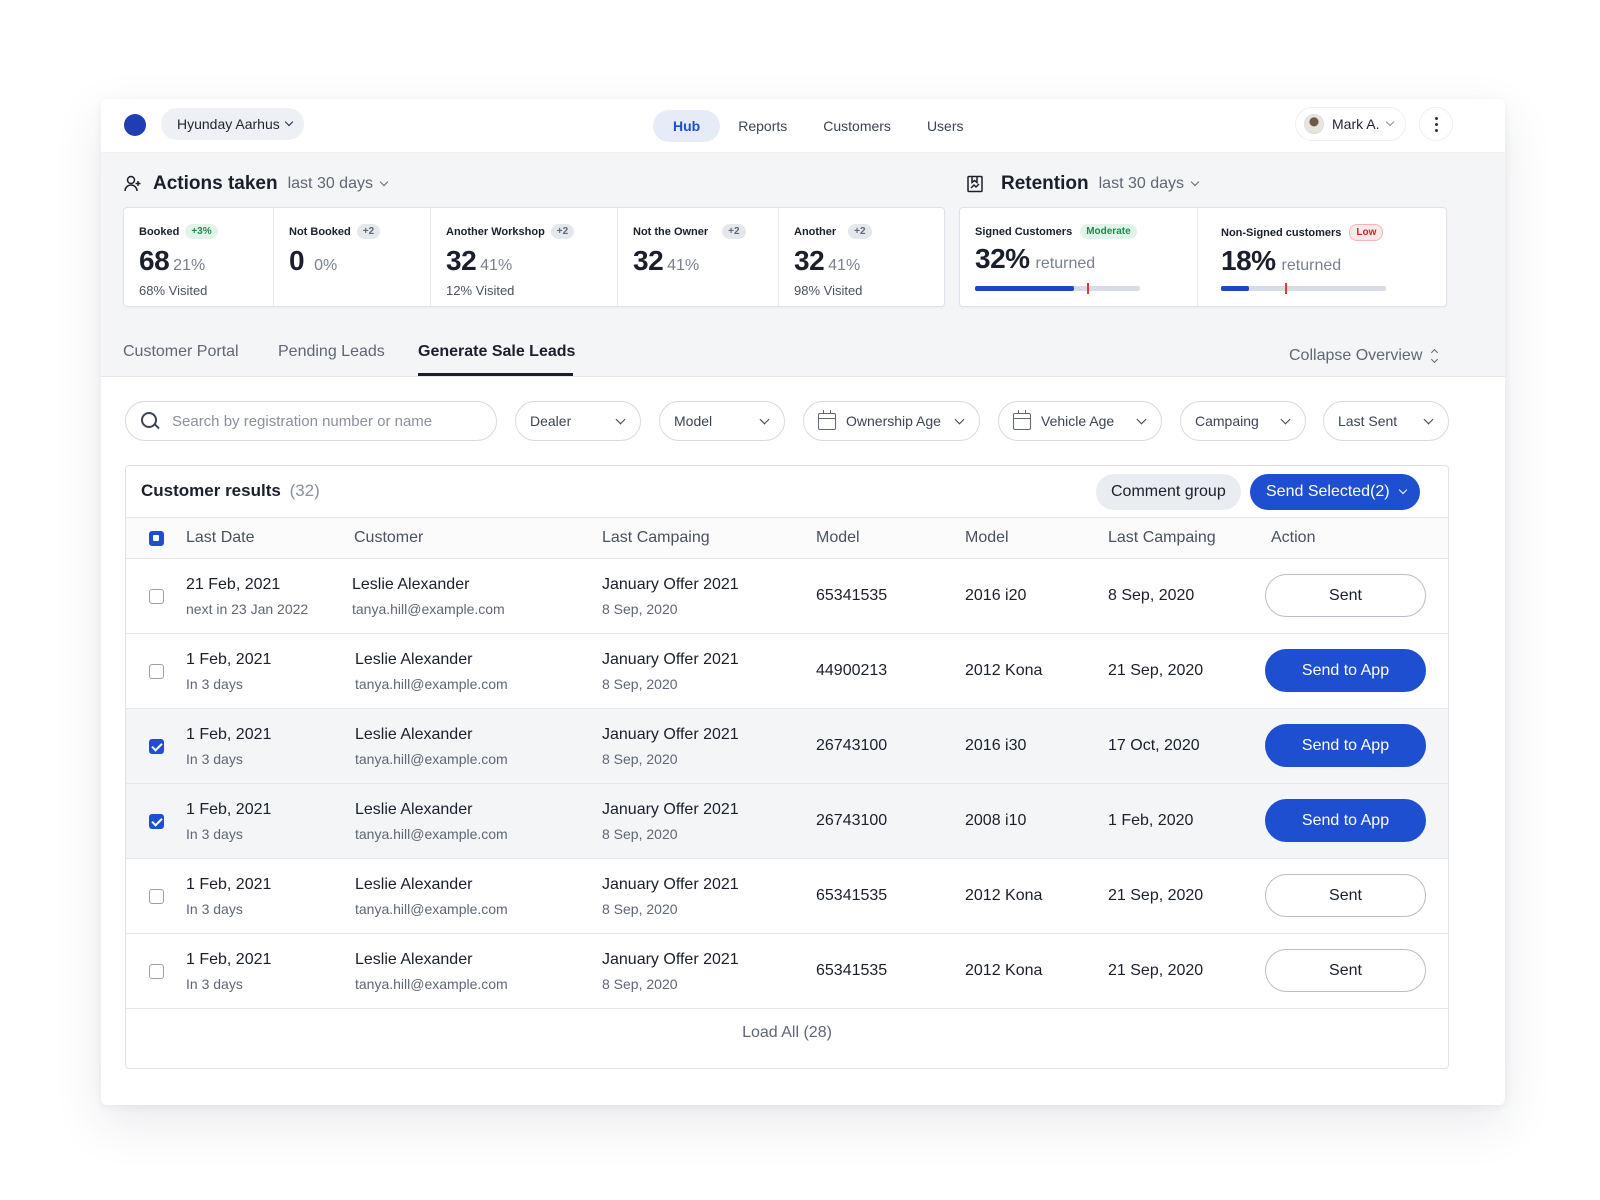  I want to click on stat-label: Another Workshop, so click(495, 231).